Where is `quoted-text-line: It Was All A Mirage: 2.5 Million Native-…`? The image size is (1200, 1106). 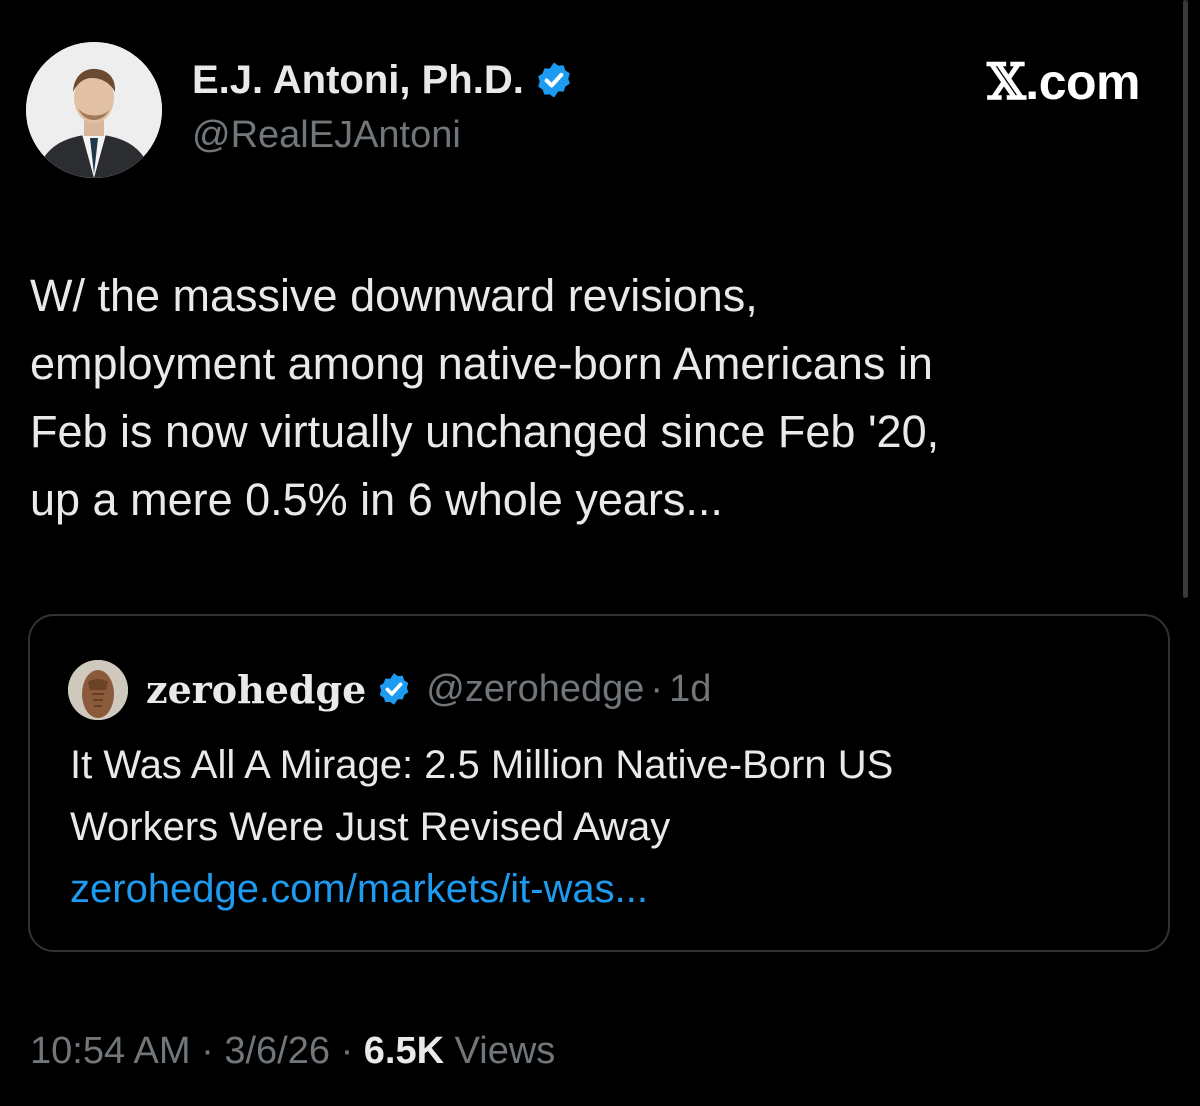 quoted-text-line: It Was All A Mirage: 2.5 Million Native-… is located at coordinates (482, 765).